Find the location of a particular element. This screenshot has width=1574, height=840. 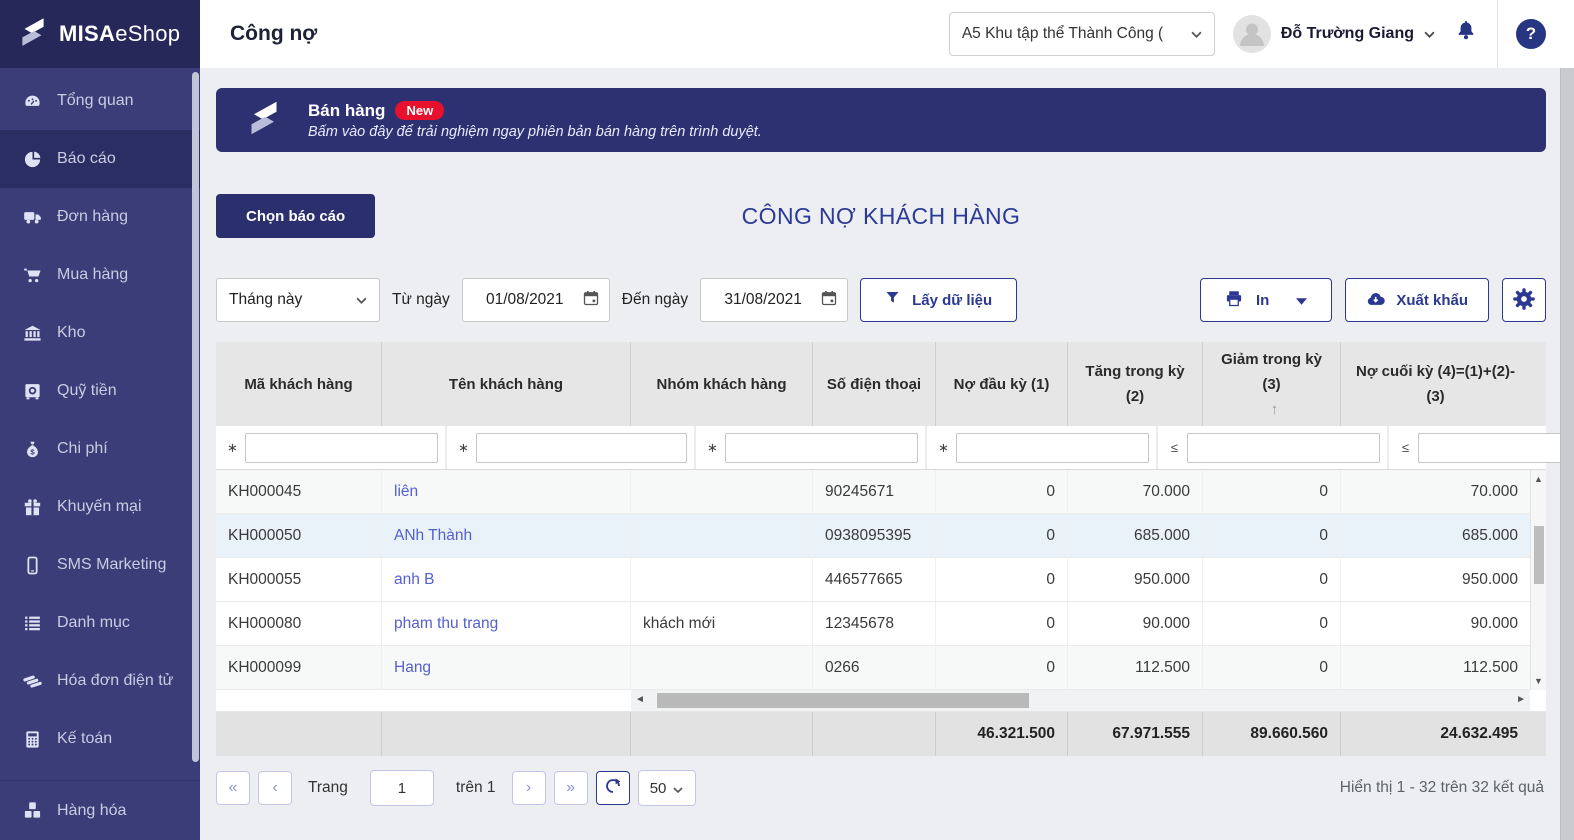

sidebar-item-label: SMS Marketing is located at coordinates (112, 564).